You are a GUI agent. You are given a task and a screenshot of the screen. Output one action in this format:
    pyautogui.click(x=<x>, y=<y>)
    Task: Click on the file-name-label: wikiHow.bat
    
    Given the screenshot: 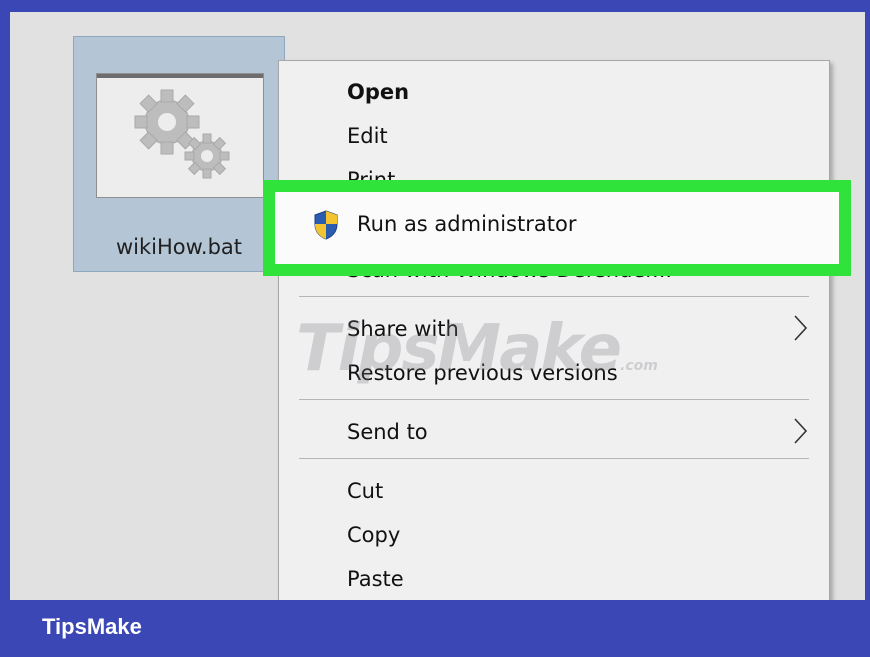 What is the action you would take?
    pyautogui.click(x=179, y=247)
    